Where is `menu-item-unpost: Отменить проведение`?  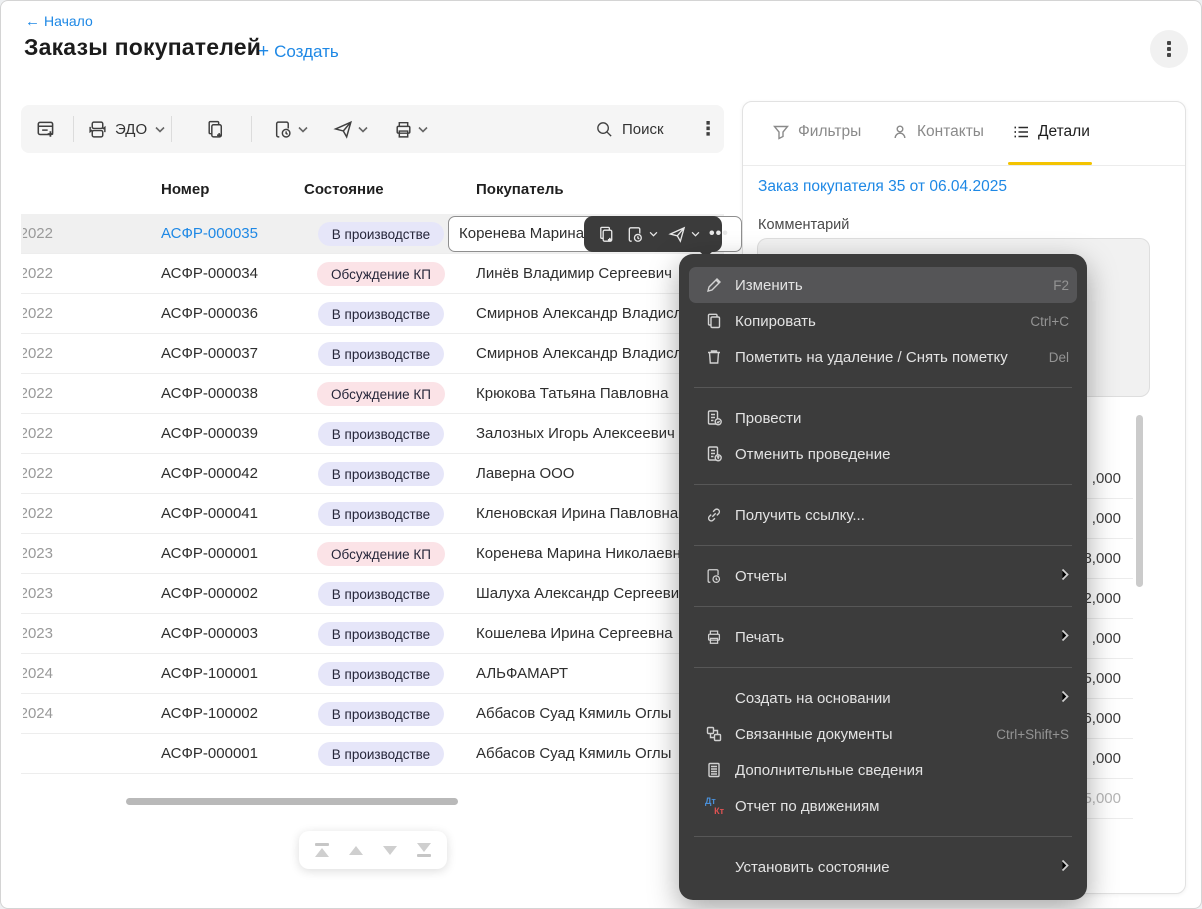
menu-item-unpost: Отменить проведение is located at coordinates (883, 454).